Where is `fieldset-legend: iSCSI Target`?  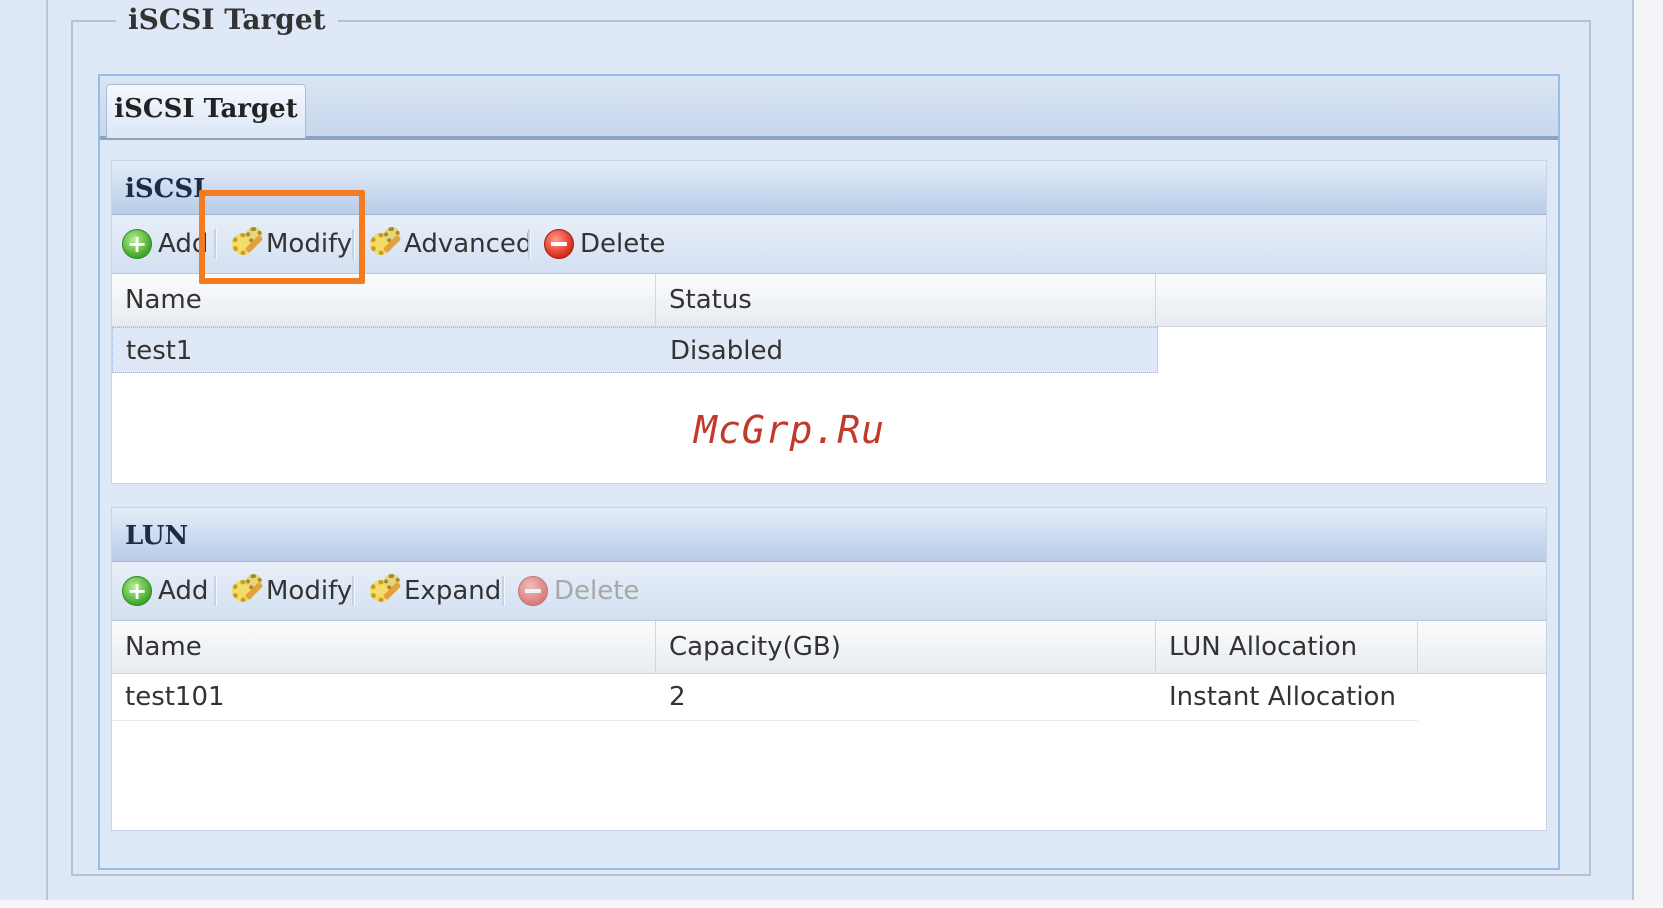
fieldset-legend: iSCSI Target is located at coordinates (227, 20).